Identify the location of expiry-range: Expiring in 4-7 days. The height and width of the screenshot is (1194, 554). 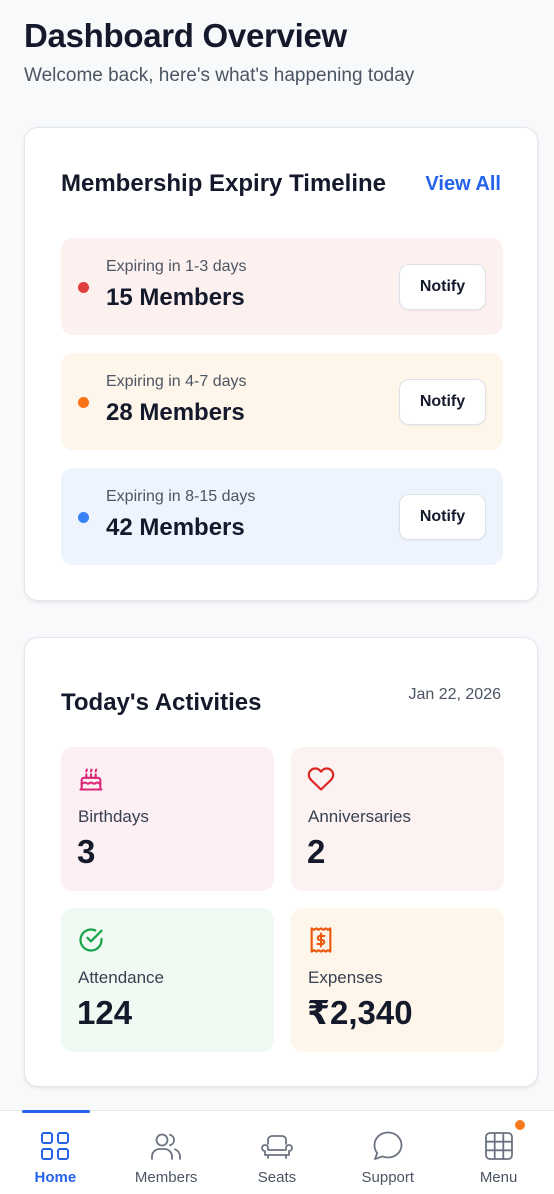
(176, 381).